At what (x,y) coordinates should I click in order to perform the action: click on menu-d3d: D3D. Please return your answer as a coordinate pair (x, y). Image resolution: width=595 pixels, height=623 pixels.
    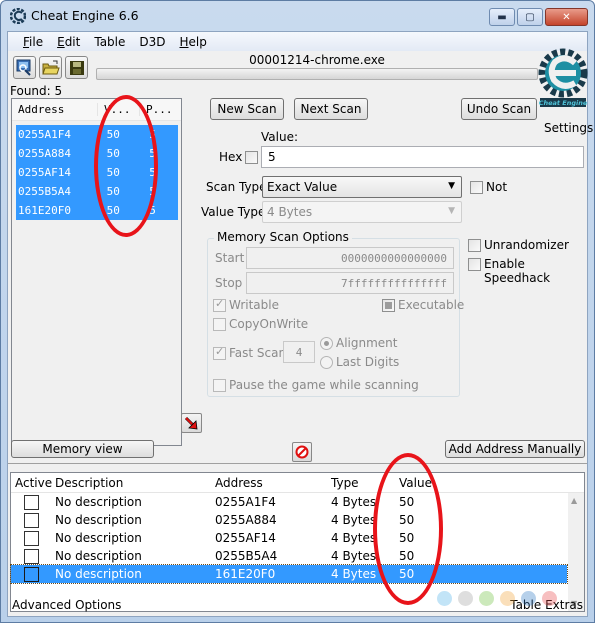
    Looking at the image, I should click on (152, 42).